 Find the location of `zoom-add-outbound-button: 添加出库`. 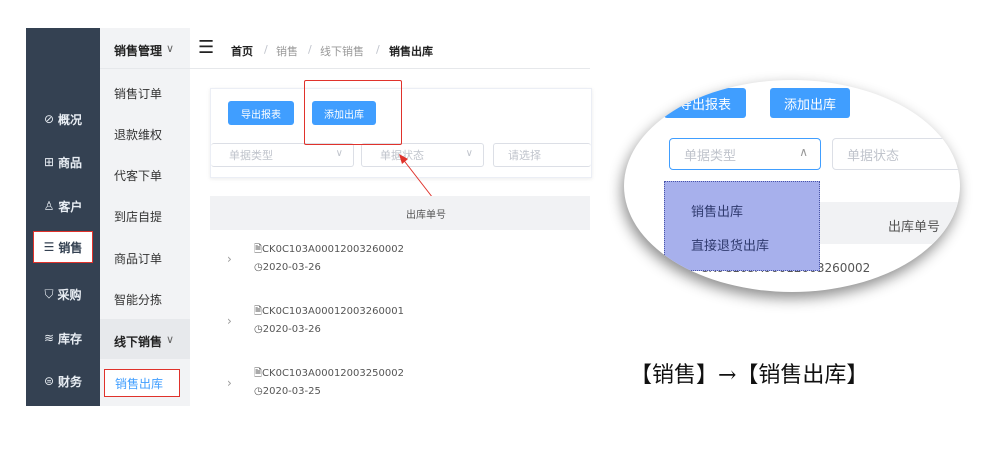

zoom-add-outbound-button: 添加出库 is located at coordinates (810, 103).